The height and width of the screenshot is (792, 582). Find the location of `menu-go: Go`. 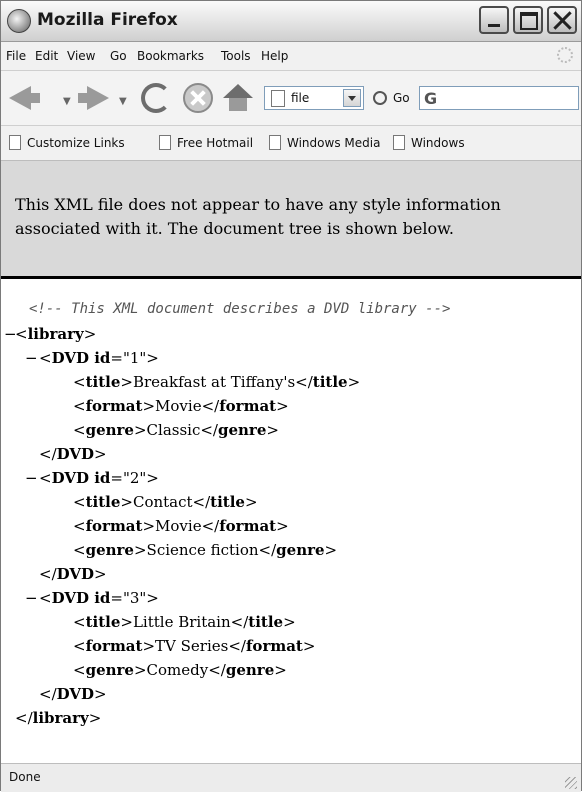

menu-go: Go is located at coordinates (118, 56).